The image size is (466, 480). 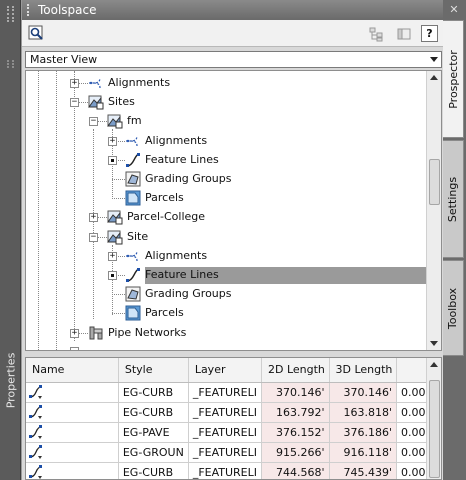 I want to click on properties-tab: Properties, so click(x=10, y=380).